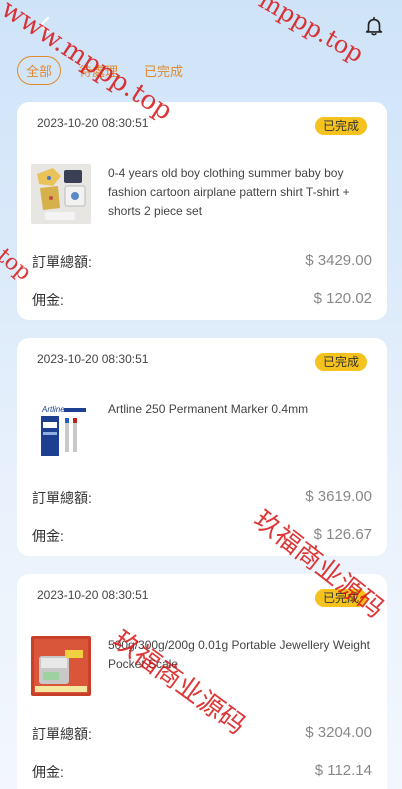  What do you see at coordinates (240, 409) in the screenshot?
I see `product-name: Artline 250 Permanent Marker 0.4mm` at bounding box center [240, 409].